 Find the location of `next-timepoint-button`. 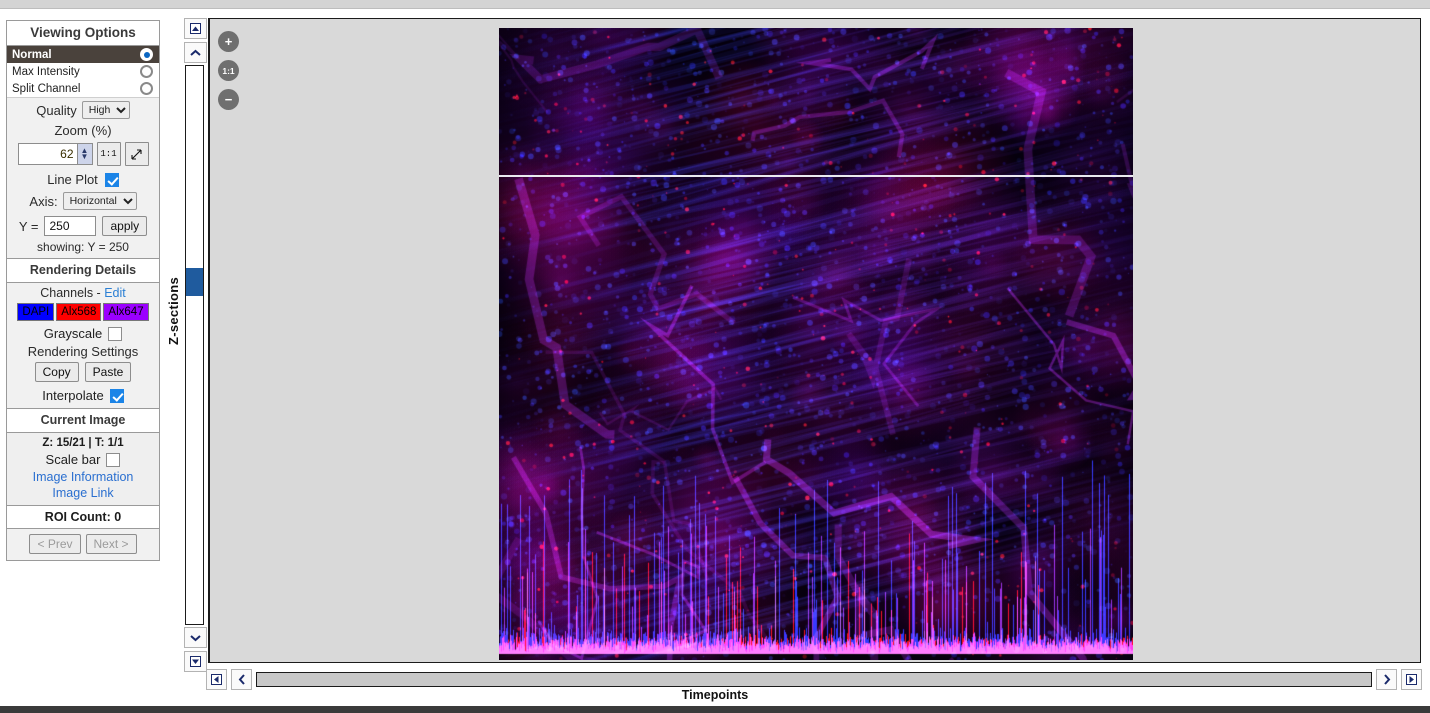

next-timepoint-button is located at coordinates (1386, 679).